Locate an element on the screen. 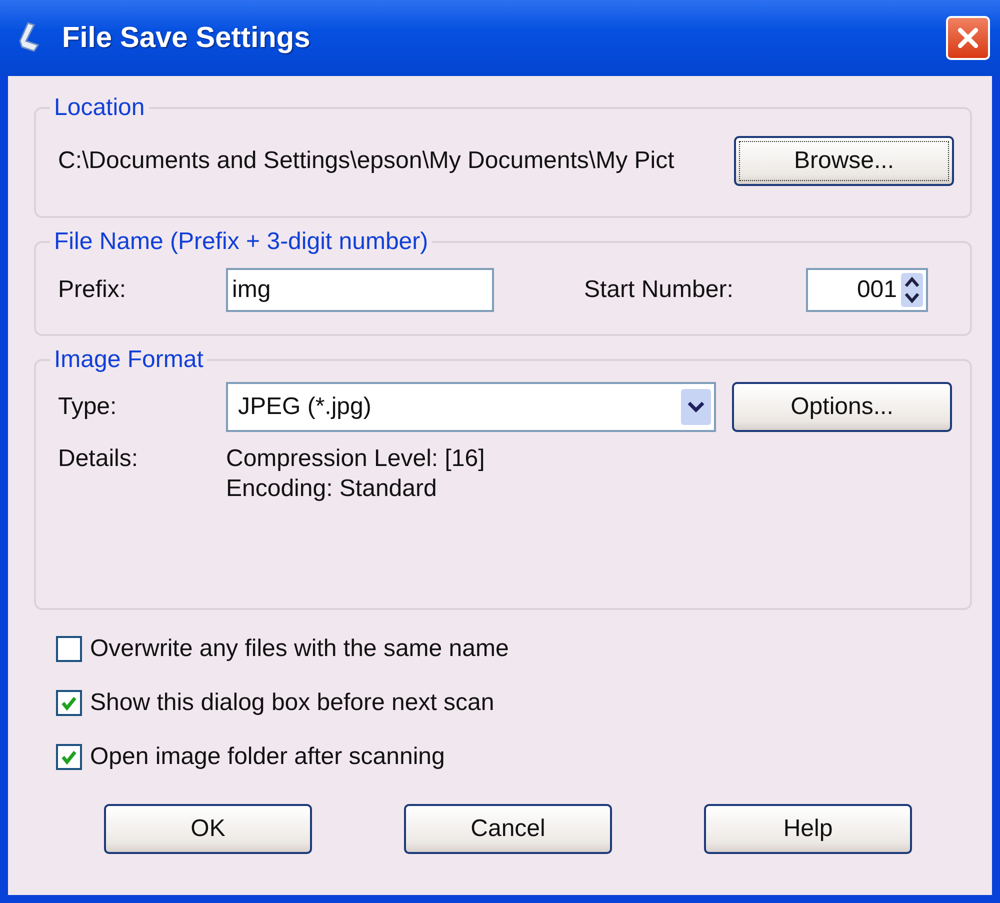 Image resolution: width=1000 pixels, height=903 pixels. prefix-label: Prefix: is located at coordinates (93, 290).